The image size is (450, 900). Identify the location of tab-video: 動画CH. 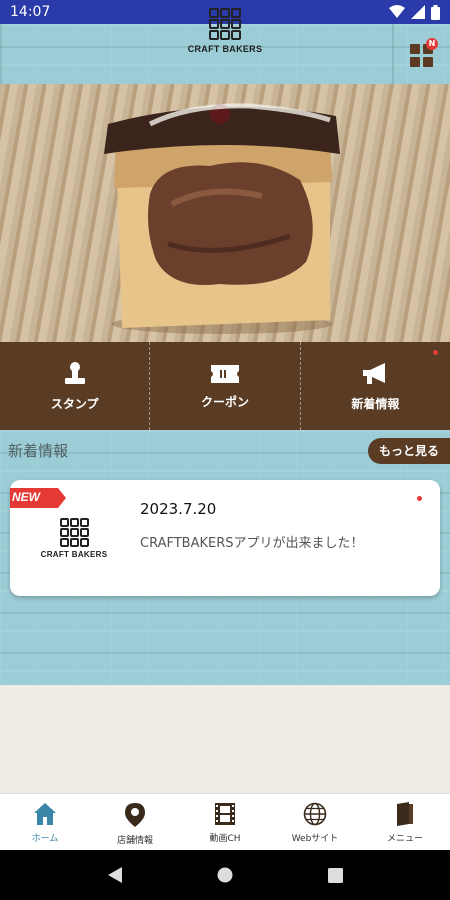
(225, 822).